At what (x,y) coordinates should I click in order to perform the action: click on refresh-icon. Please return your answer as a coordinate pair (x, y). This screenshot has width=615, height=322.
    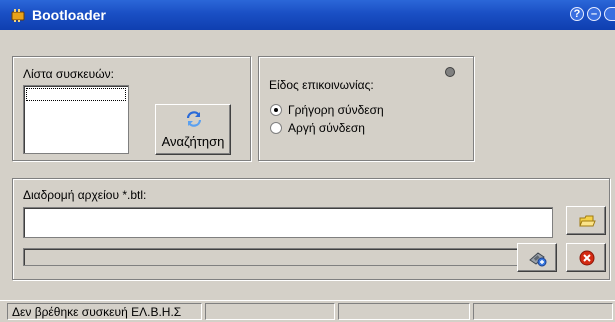
    Looking at the image, I should click on (194, 119).